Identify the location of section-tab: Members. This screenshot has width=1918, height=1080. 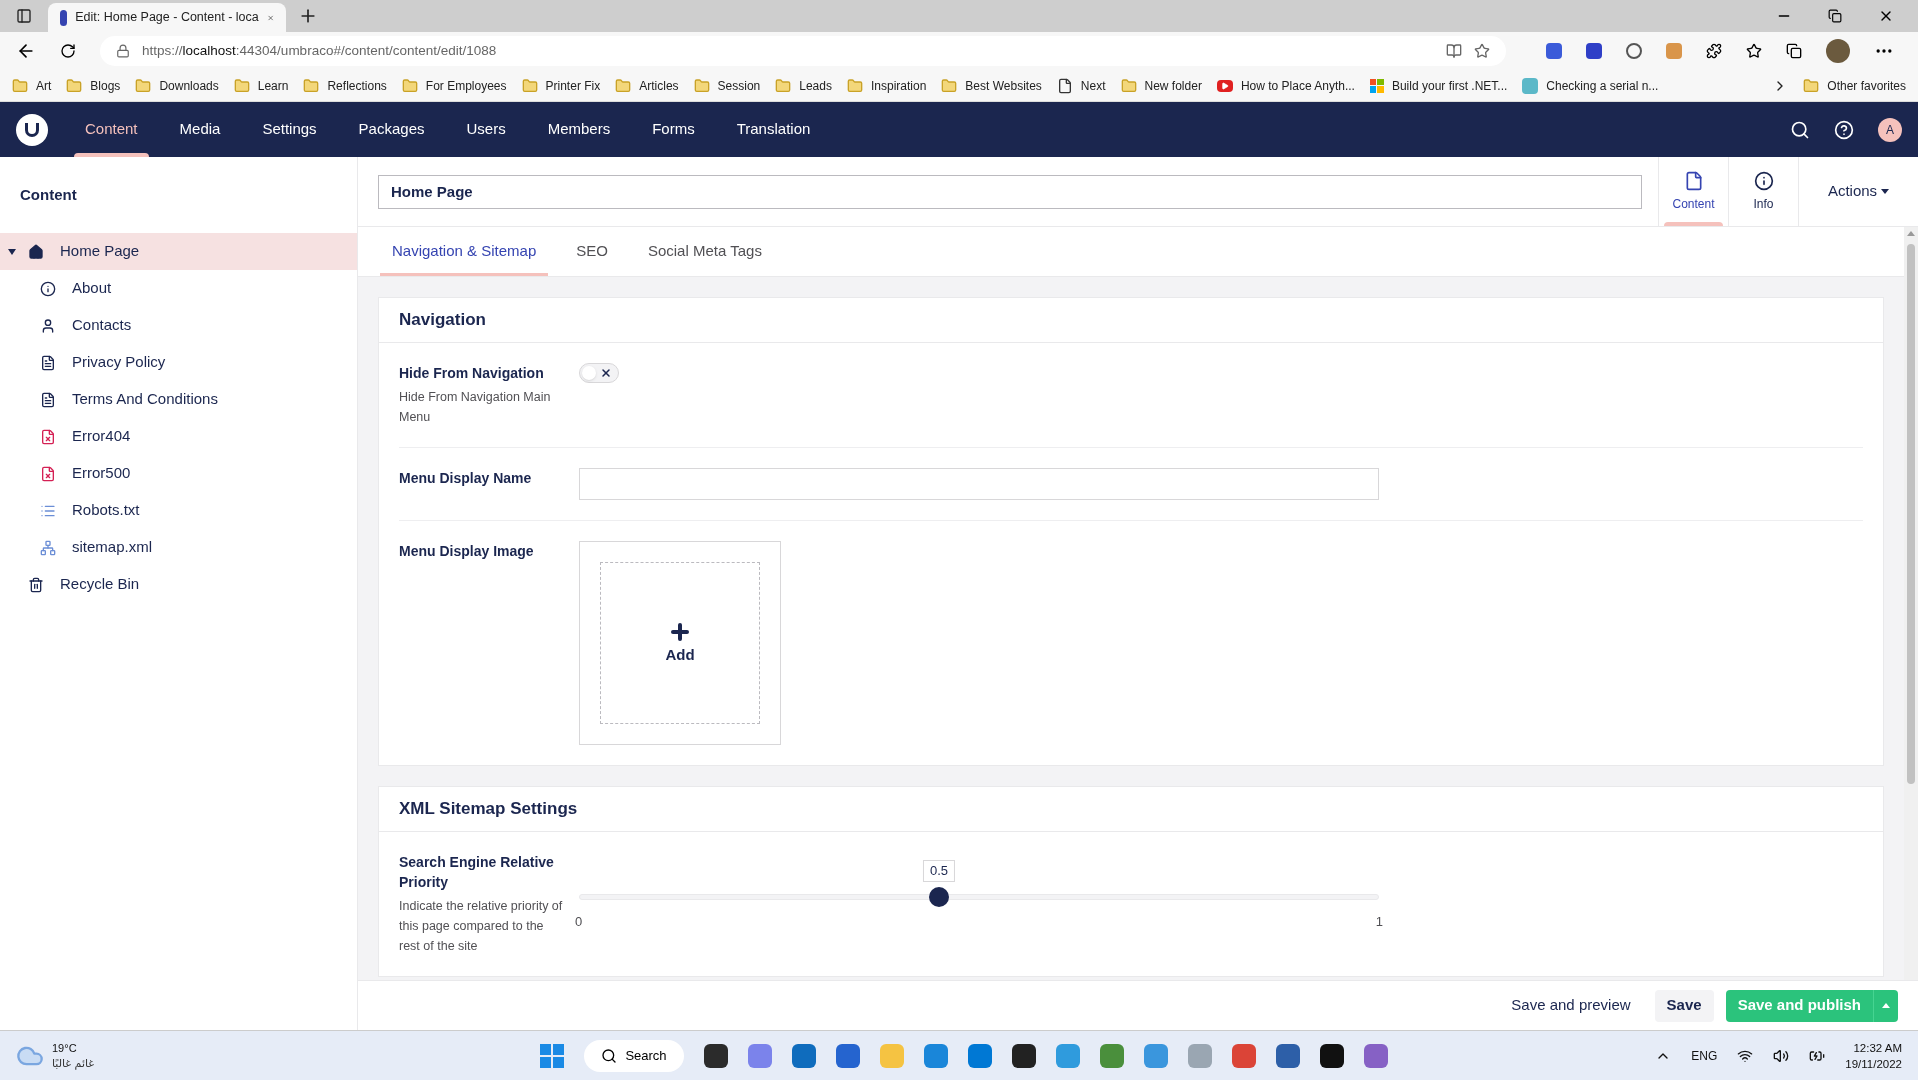
(579, 129).